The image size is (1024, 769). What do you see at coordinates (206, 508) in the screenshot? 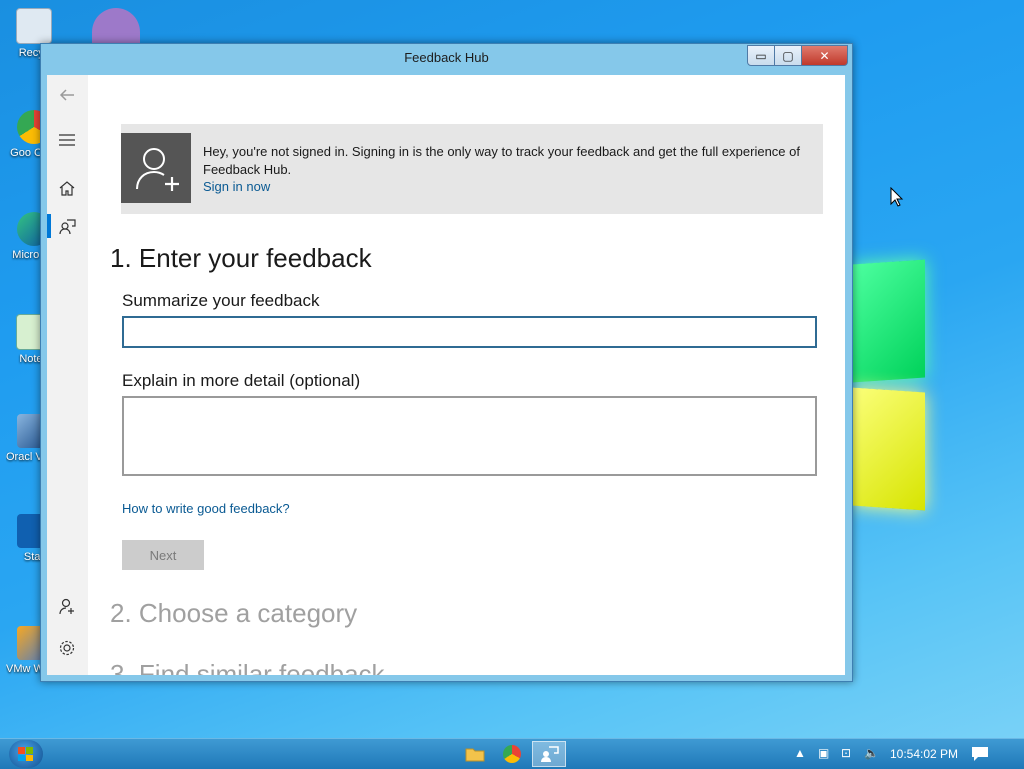
I see `feedback-help-link: How to write good feedback?` at bounding box center [206, 508].